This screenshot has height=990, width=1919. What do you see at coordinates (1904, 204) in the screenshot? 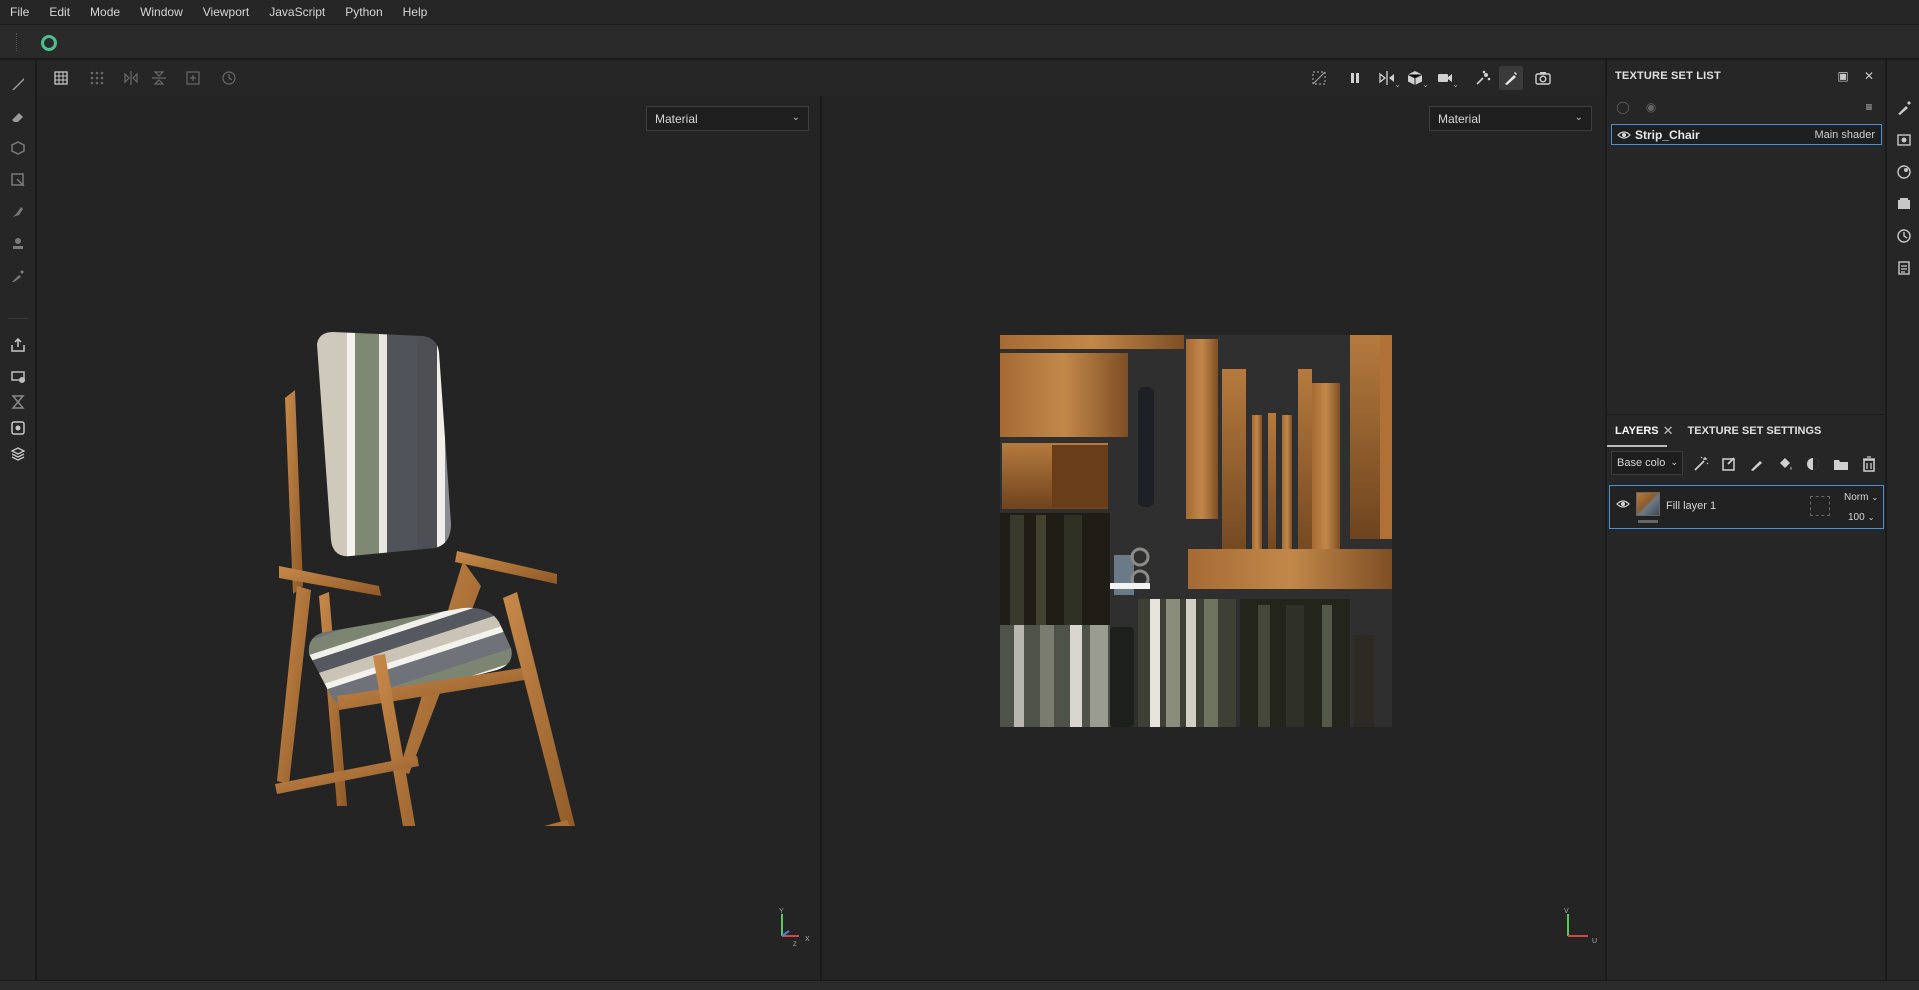
I see `shelf-icon` at bounding box center [1904, 204].